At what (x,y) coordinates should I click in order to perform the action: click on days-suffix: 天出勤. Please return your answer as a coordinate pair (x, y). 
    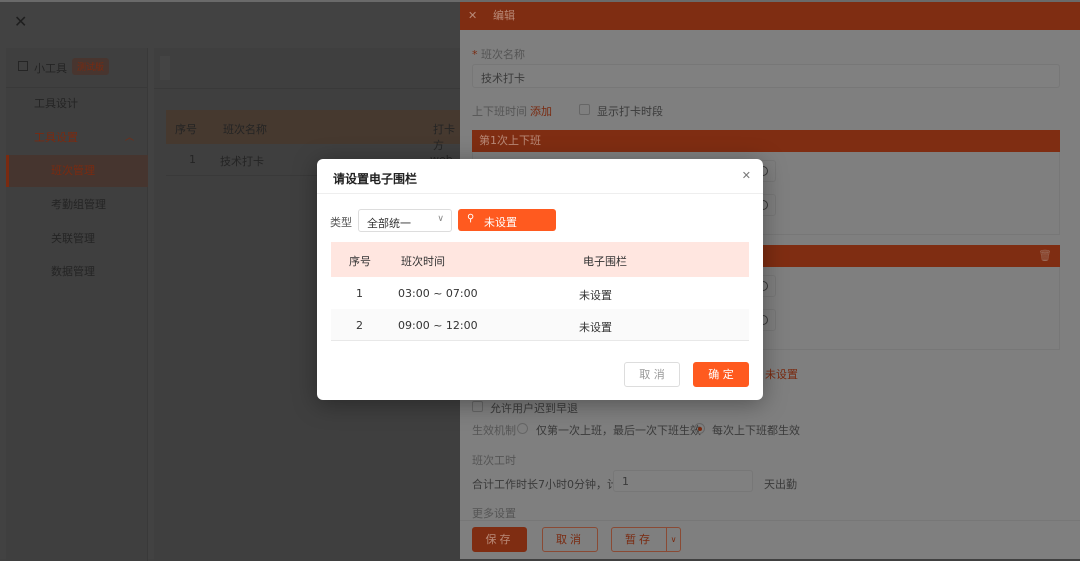
    Looking at the image, I should click on (780, 484).